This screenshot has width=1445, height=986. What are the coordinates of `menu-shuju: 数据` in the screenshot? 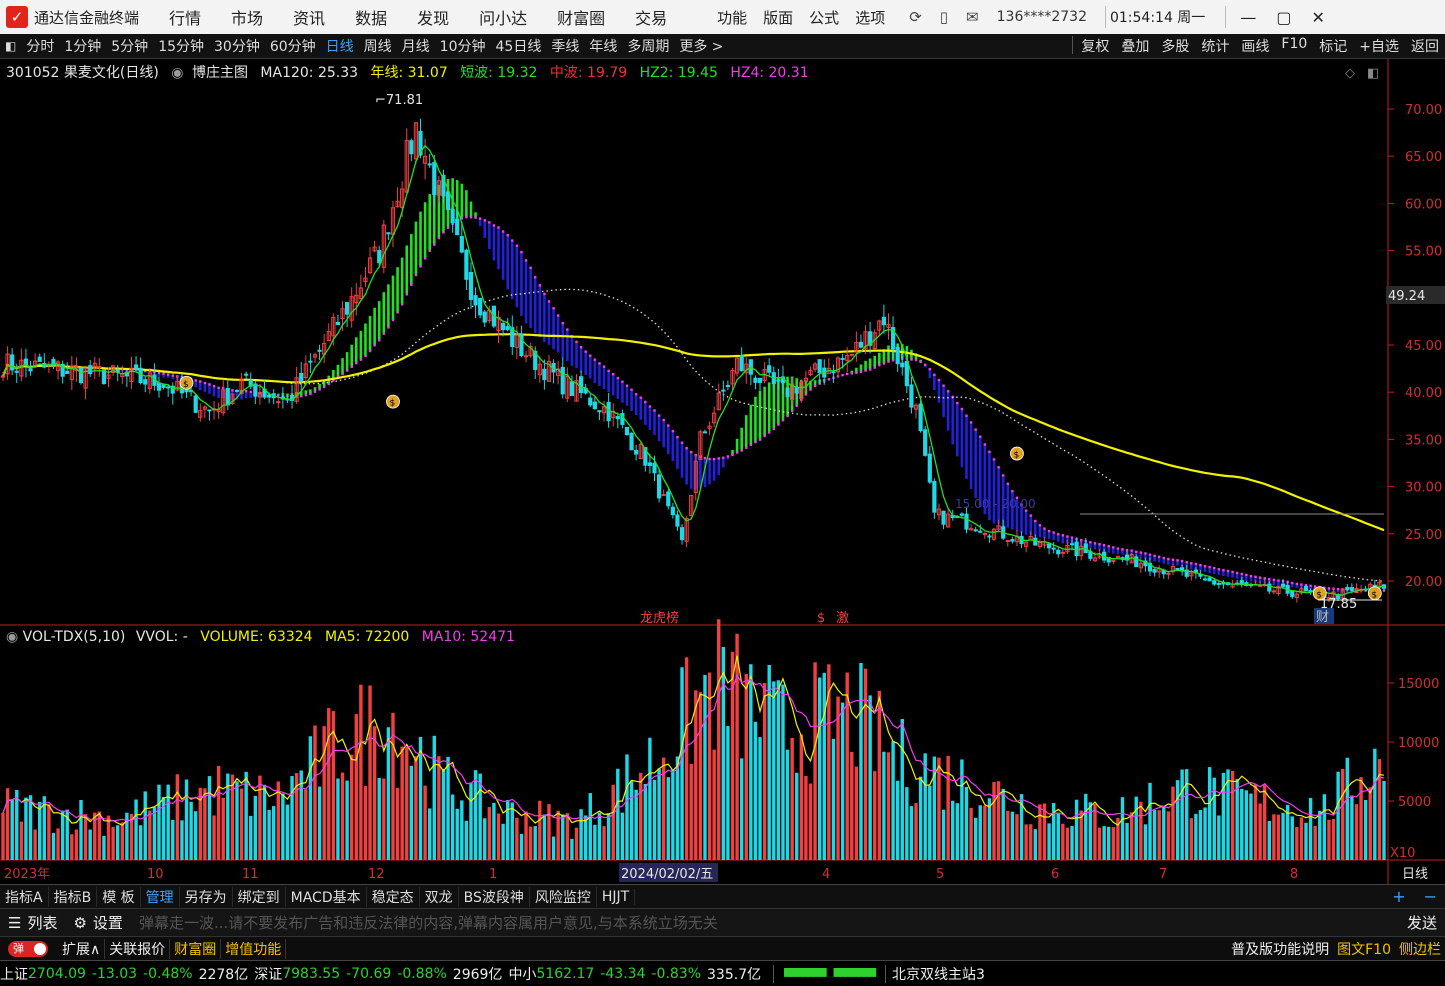 It's located at (371, 17).